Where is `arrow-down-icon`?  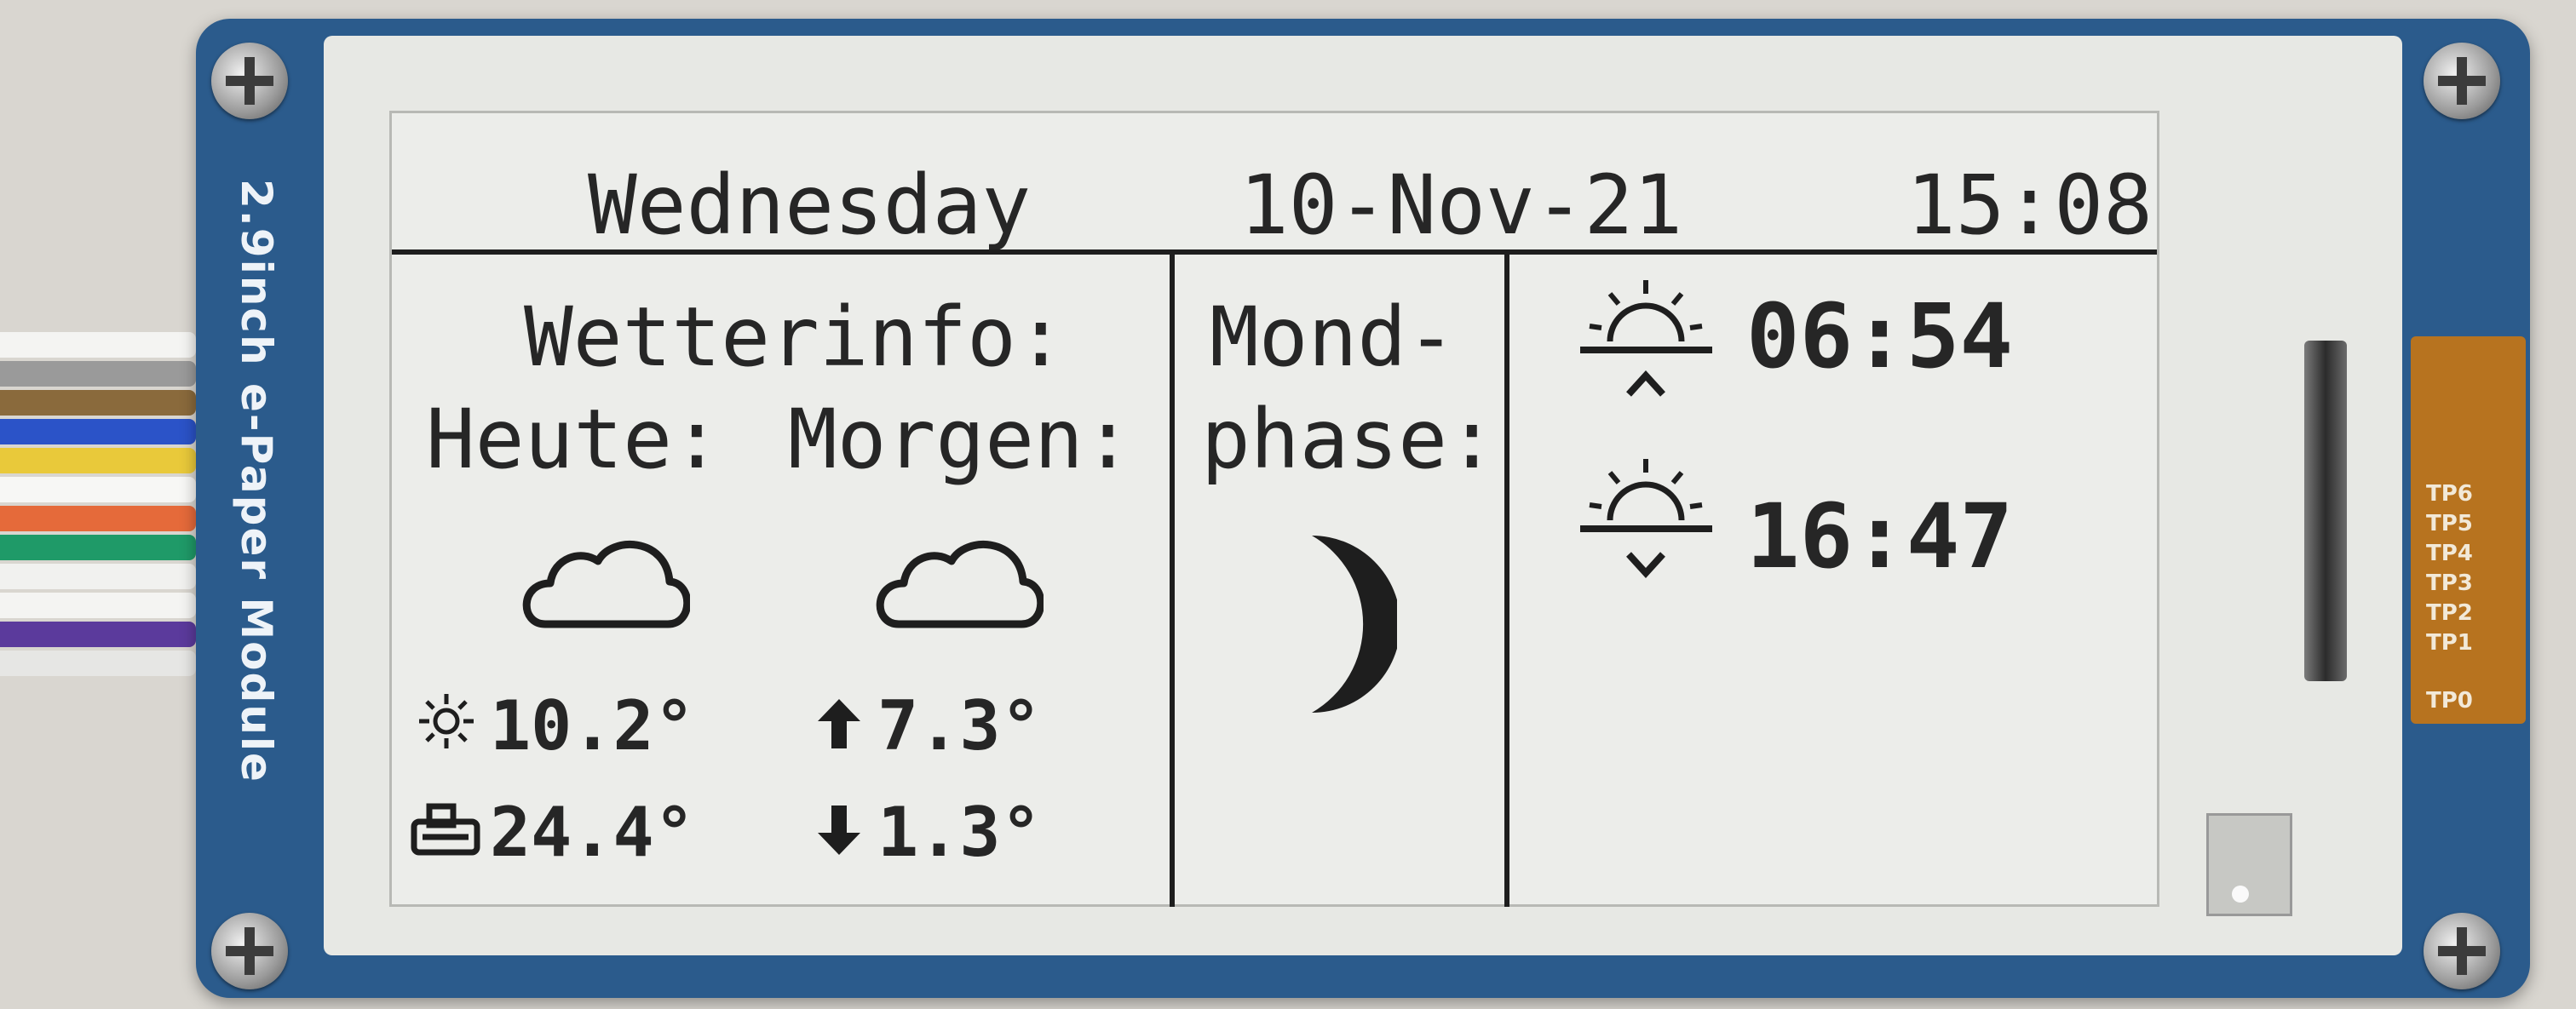 arrow-down-icon is located at coordinates (839, 830).